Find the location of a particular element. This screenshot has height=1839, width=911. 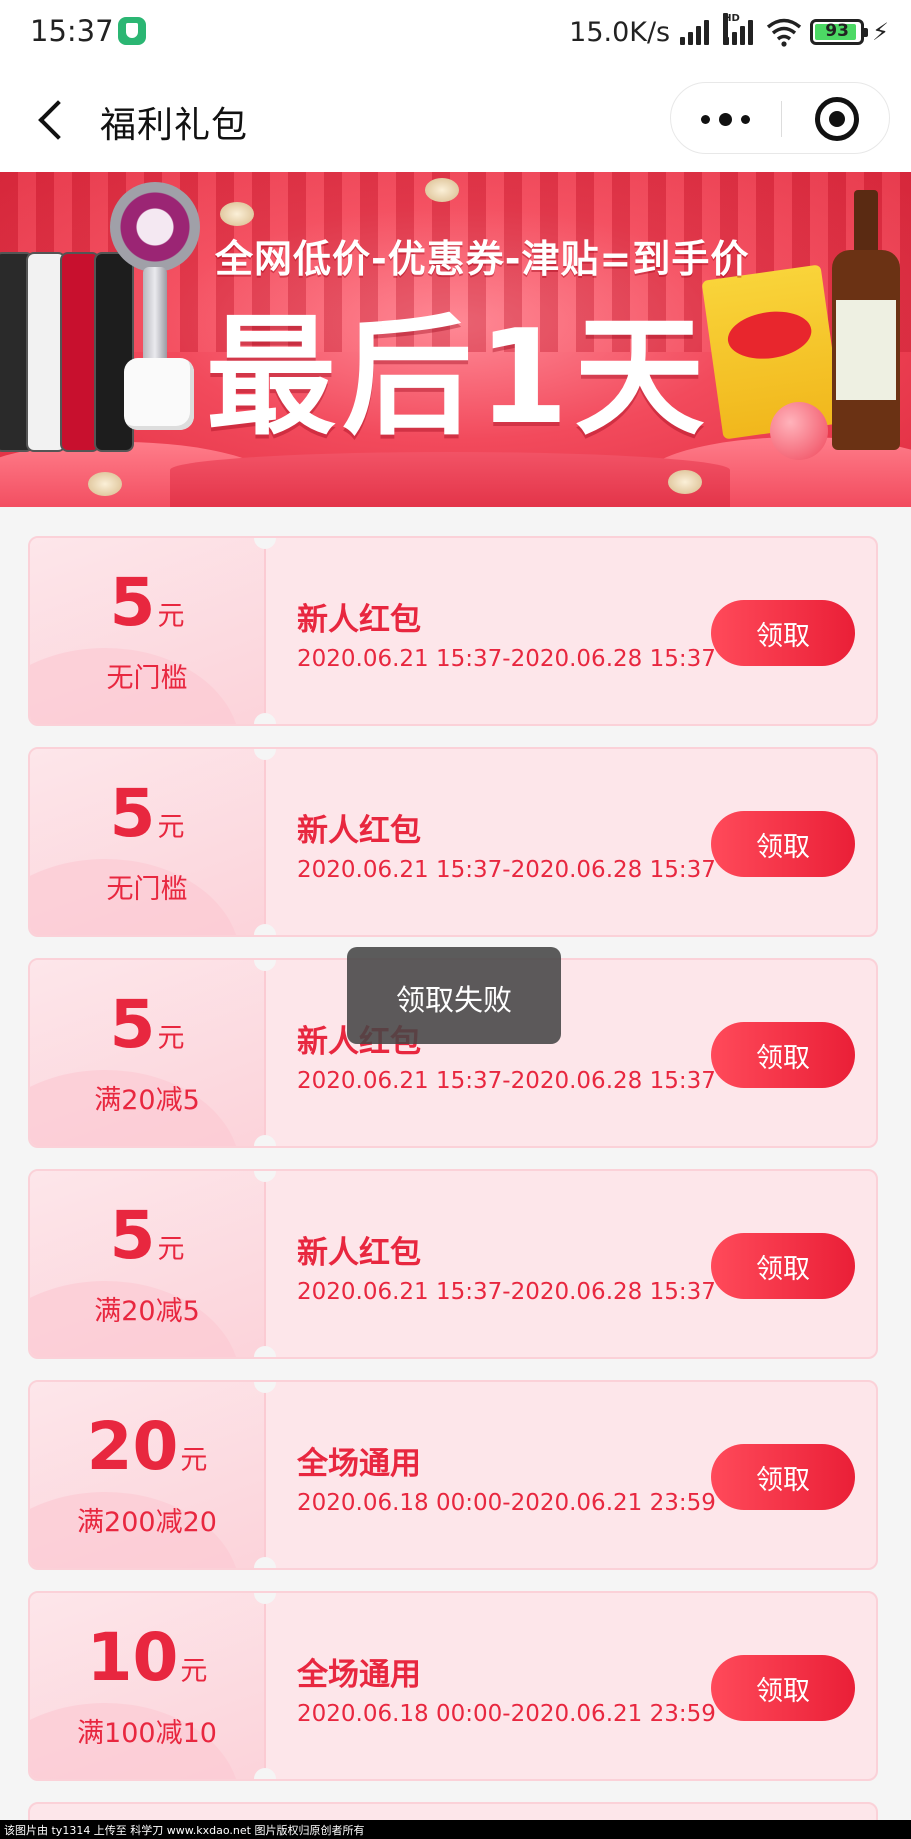

net-speed: 15.0K/s is located at coordinates (620, 32).